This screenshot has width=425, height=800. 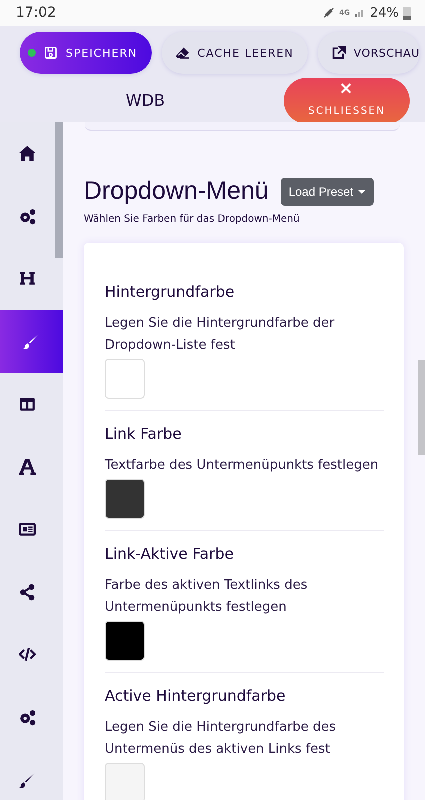 What do you see at coordinates (196, 696) in the screenshot?
I see `setting-label: Active Hintergrundfarbe` at bounding box center [196, 696].